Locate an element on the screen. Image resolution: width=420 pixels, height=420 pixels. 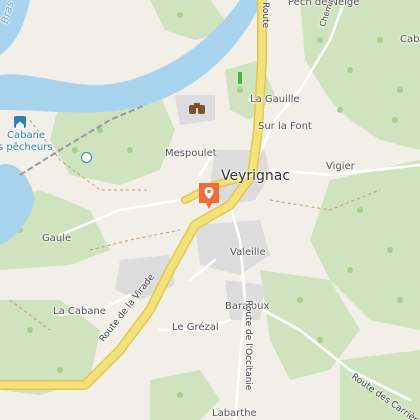
road-label-occitanie: Route de l'Occitanie is located at coordinates (248, 345).